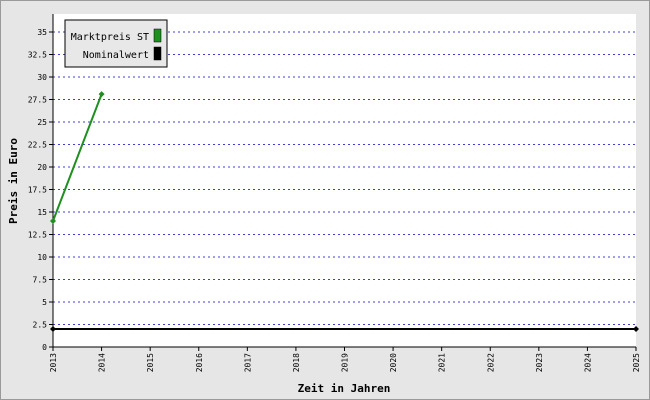 This screenshot has width=650, height=400. What do you see at coordinates (247, 362) in the screenshot?
I see `x-tick-label: 2017` at bounding box center [247, 362].